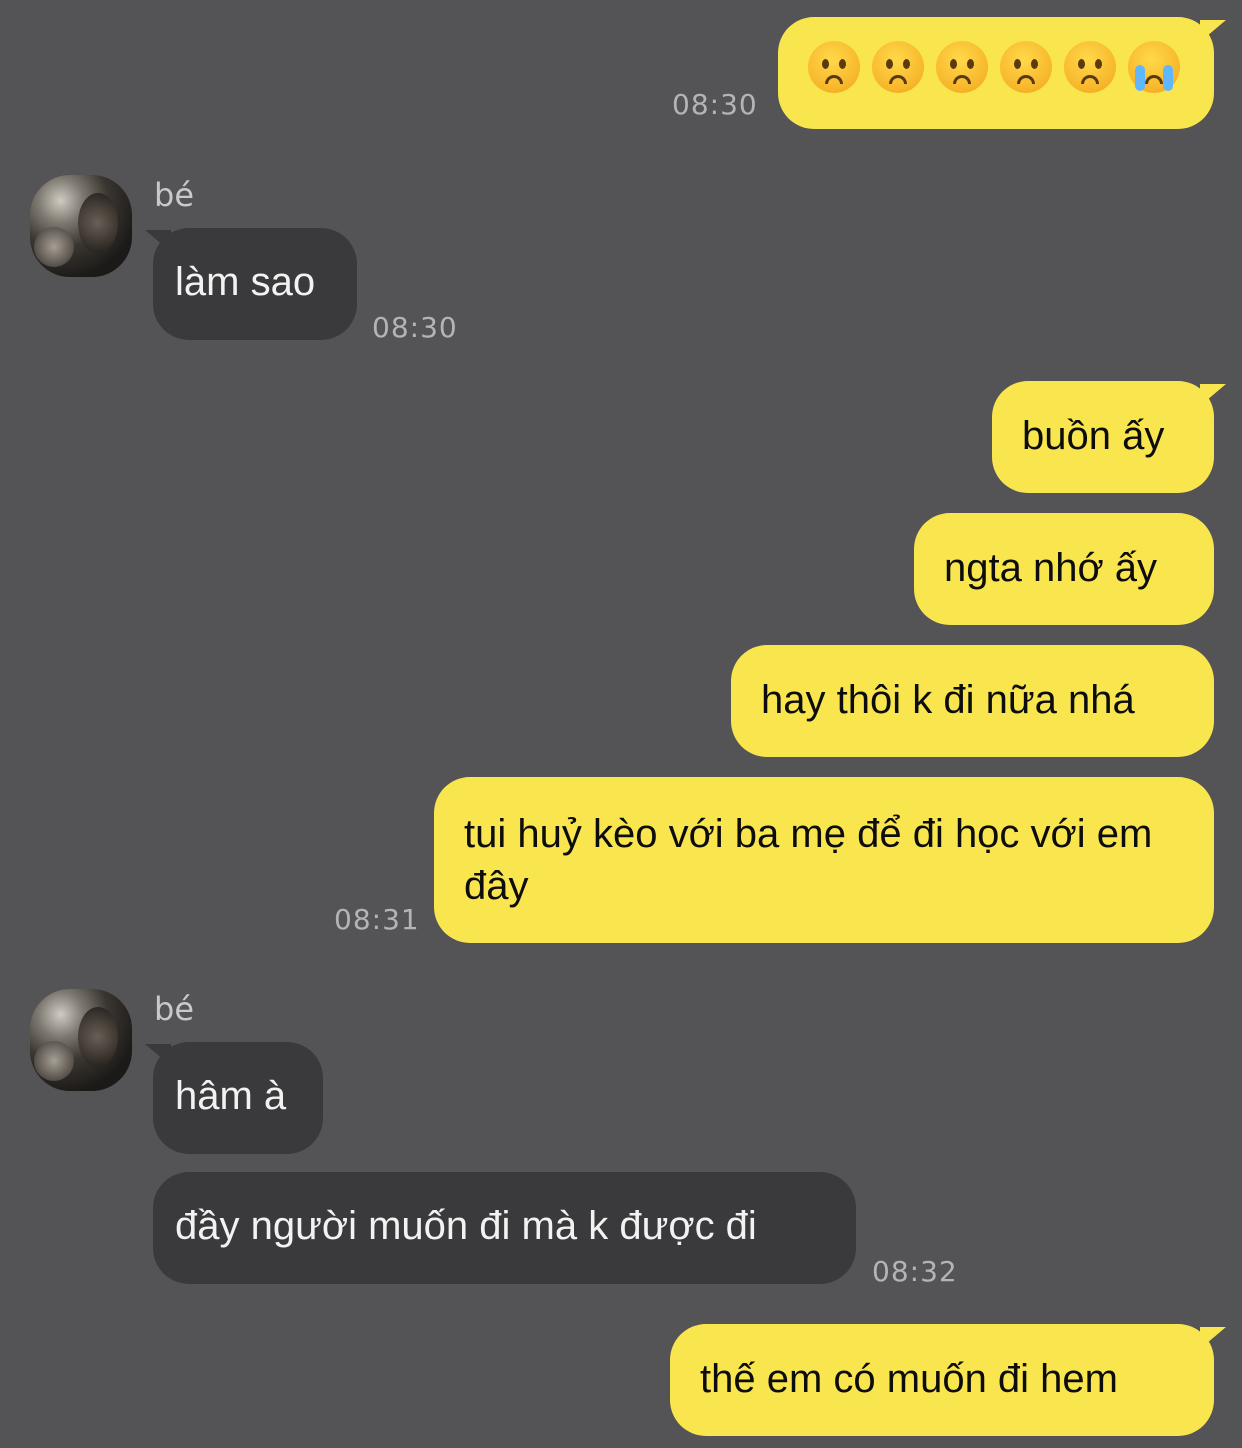 This screenshot has width=1242, height=1448. Describe the element at coordinates (834, 67) in the screenshot. I see `anxious-face-icon` at that location.